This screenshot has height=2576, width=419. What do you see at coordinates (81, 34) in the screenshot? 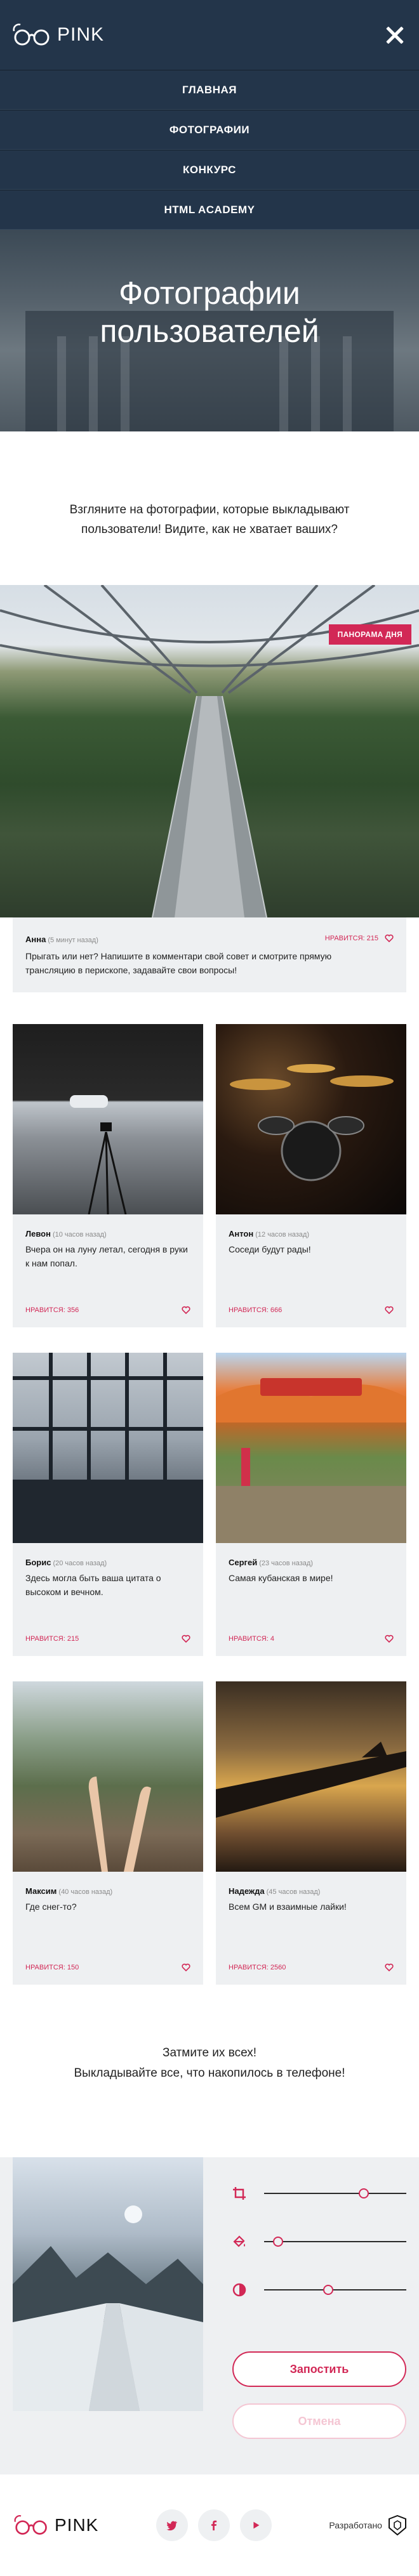
I see `logo-text: PINK` at bounding box center [81, 34].